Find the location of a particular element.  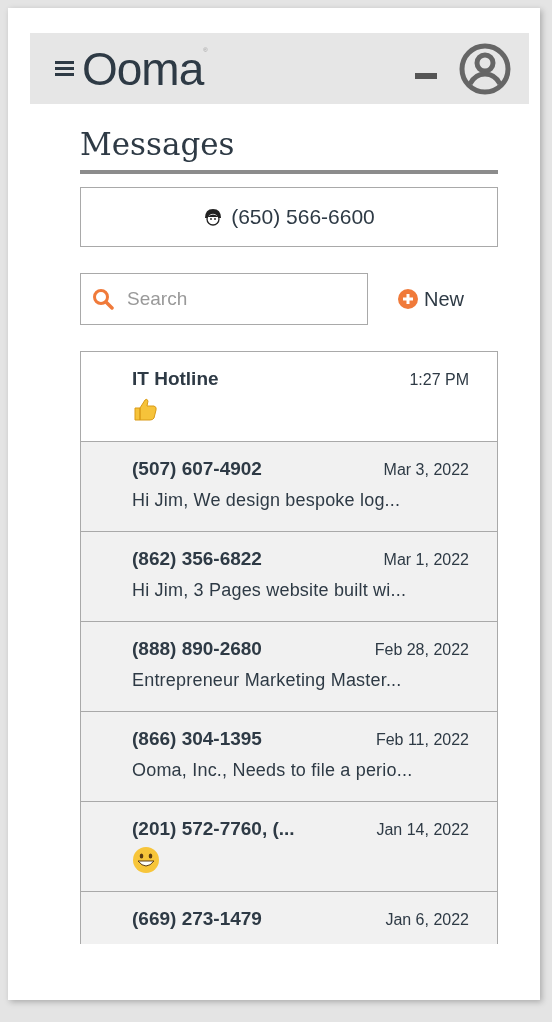

page-title: Messages is located at coordinates (289, 150).